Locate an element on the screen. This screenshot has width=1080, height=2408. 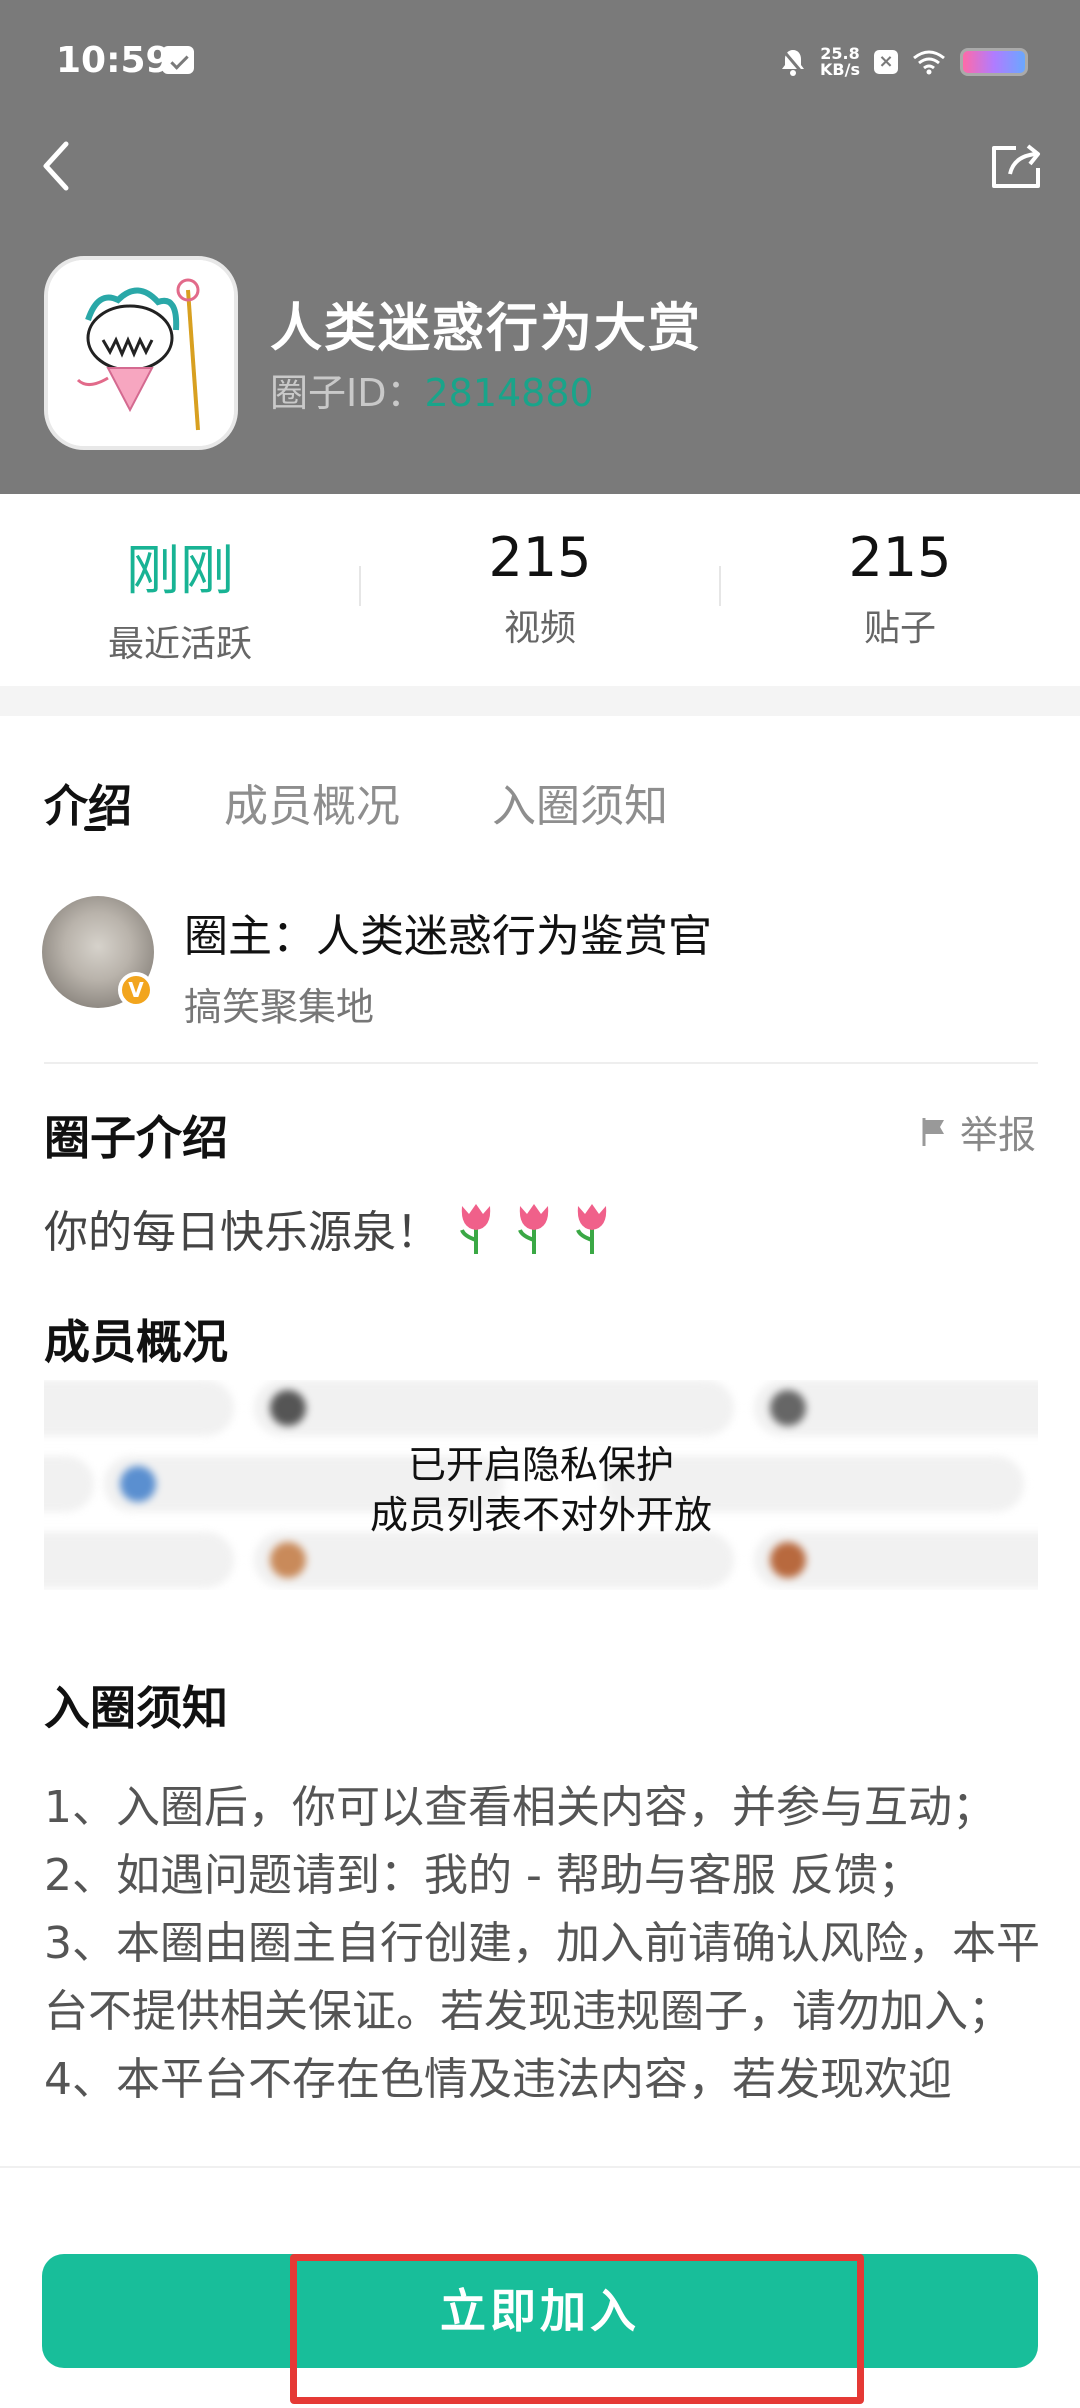
bell-muted-icon is located at coordinates (793, 62).